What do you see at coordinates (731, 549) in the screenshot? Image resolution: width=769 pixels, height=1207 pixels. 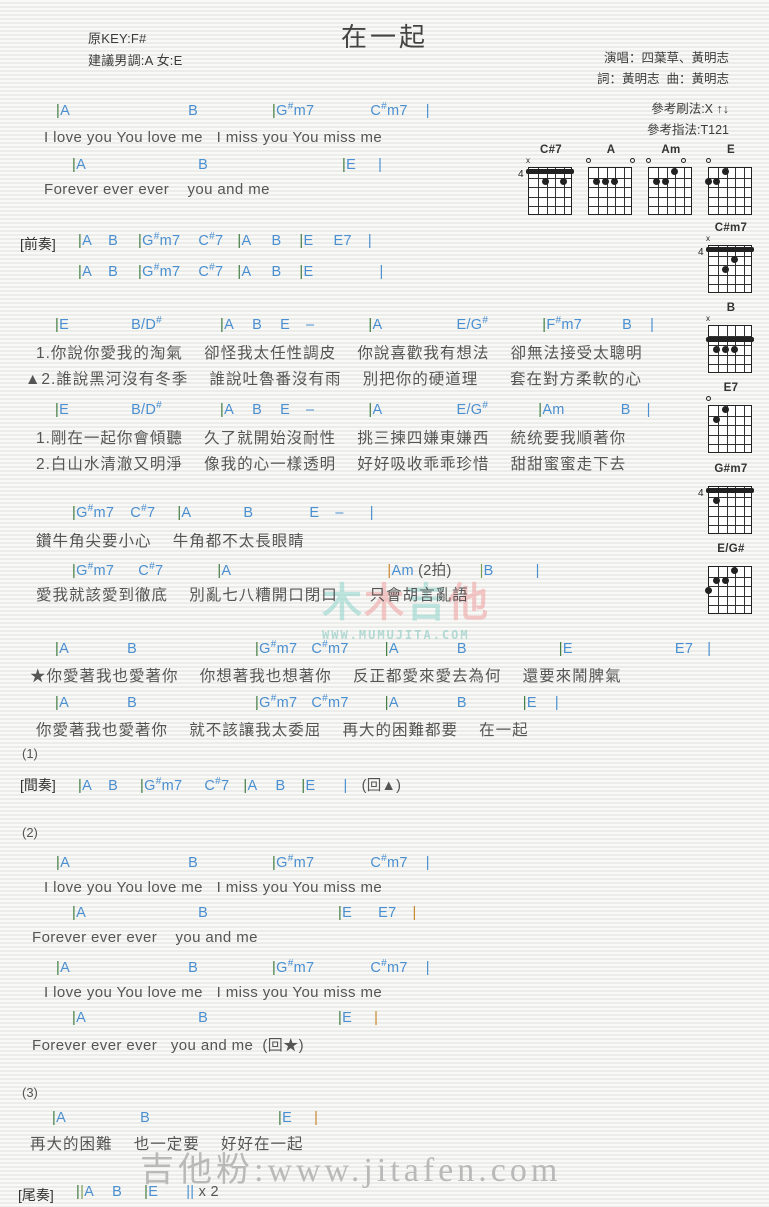 I see `chord-diagram-name: E/G#` at bounding box center [731, 549].